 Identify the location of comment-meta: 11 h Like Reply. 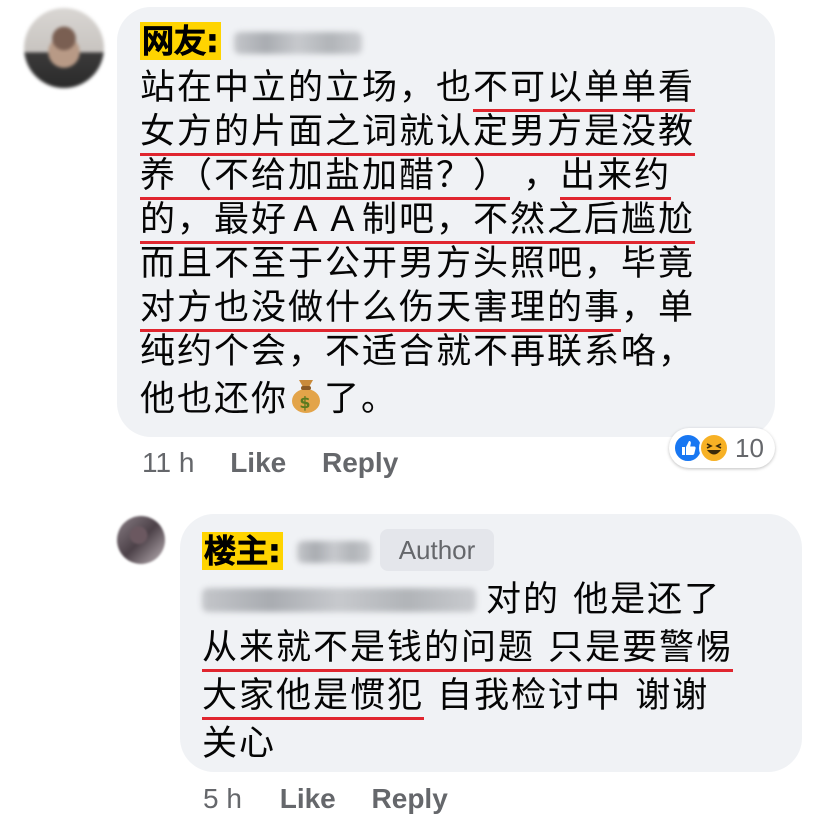
(270, 463).